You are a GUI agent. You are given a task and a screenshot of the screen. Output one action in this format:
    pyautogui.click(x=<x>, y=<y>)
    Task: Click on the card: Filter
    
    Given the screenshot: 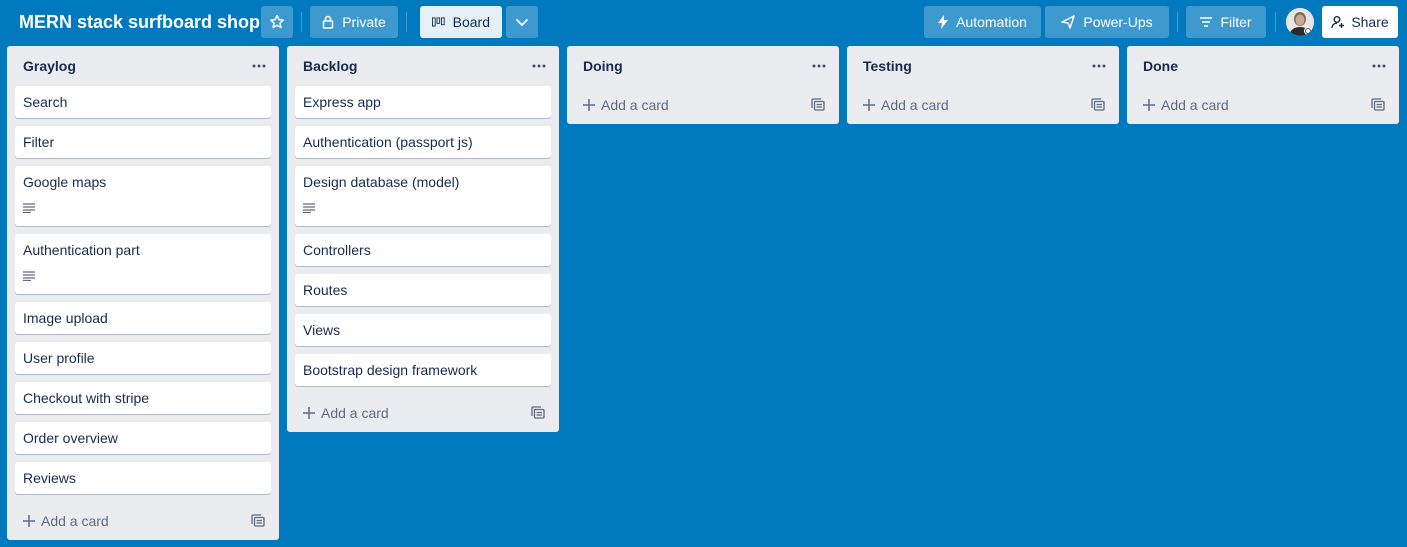 What is the action you would take?
    pyautogui.click(x=143, y=142)
    